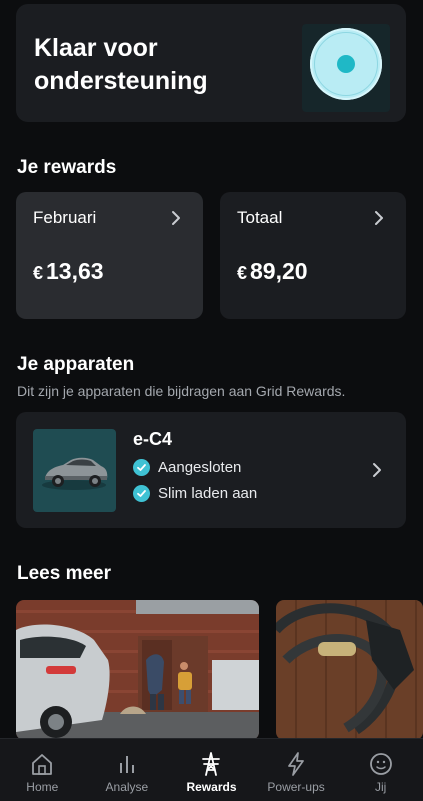  Describe the element at coordinates (65, 217) in the screenshot. I see `reward-card-label: Februari` at that location.